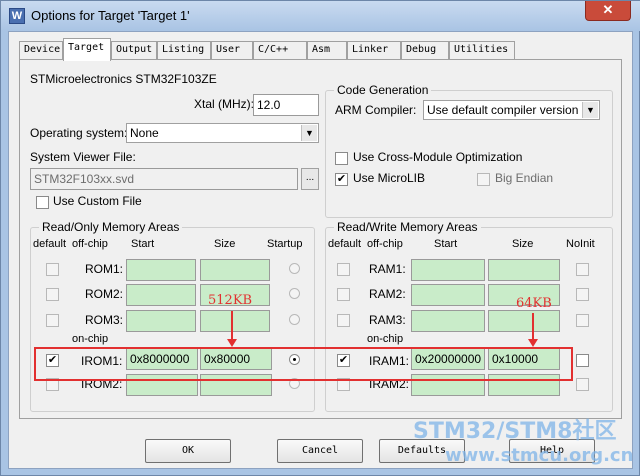 The height and width of the screenshot is (476, 640). What do you see at coordinates (387, 294) in the screenshot?
I see `ram2-label: RAM2:` at bounding box center [387, 294].